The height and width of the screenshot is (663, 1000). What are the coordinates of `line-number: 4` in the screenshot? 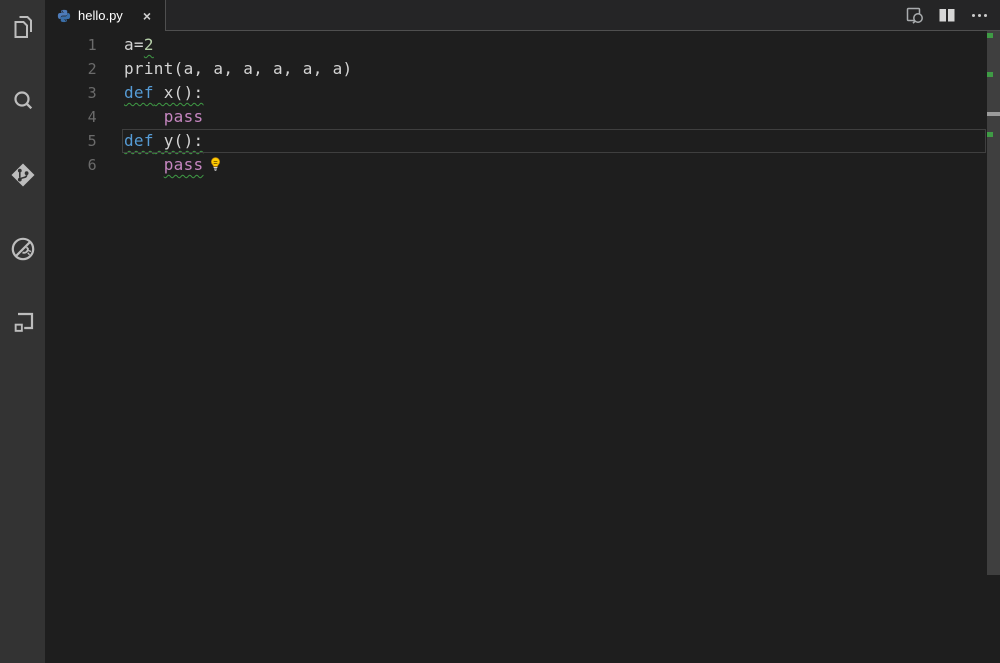 It's located at (84, 117).